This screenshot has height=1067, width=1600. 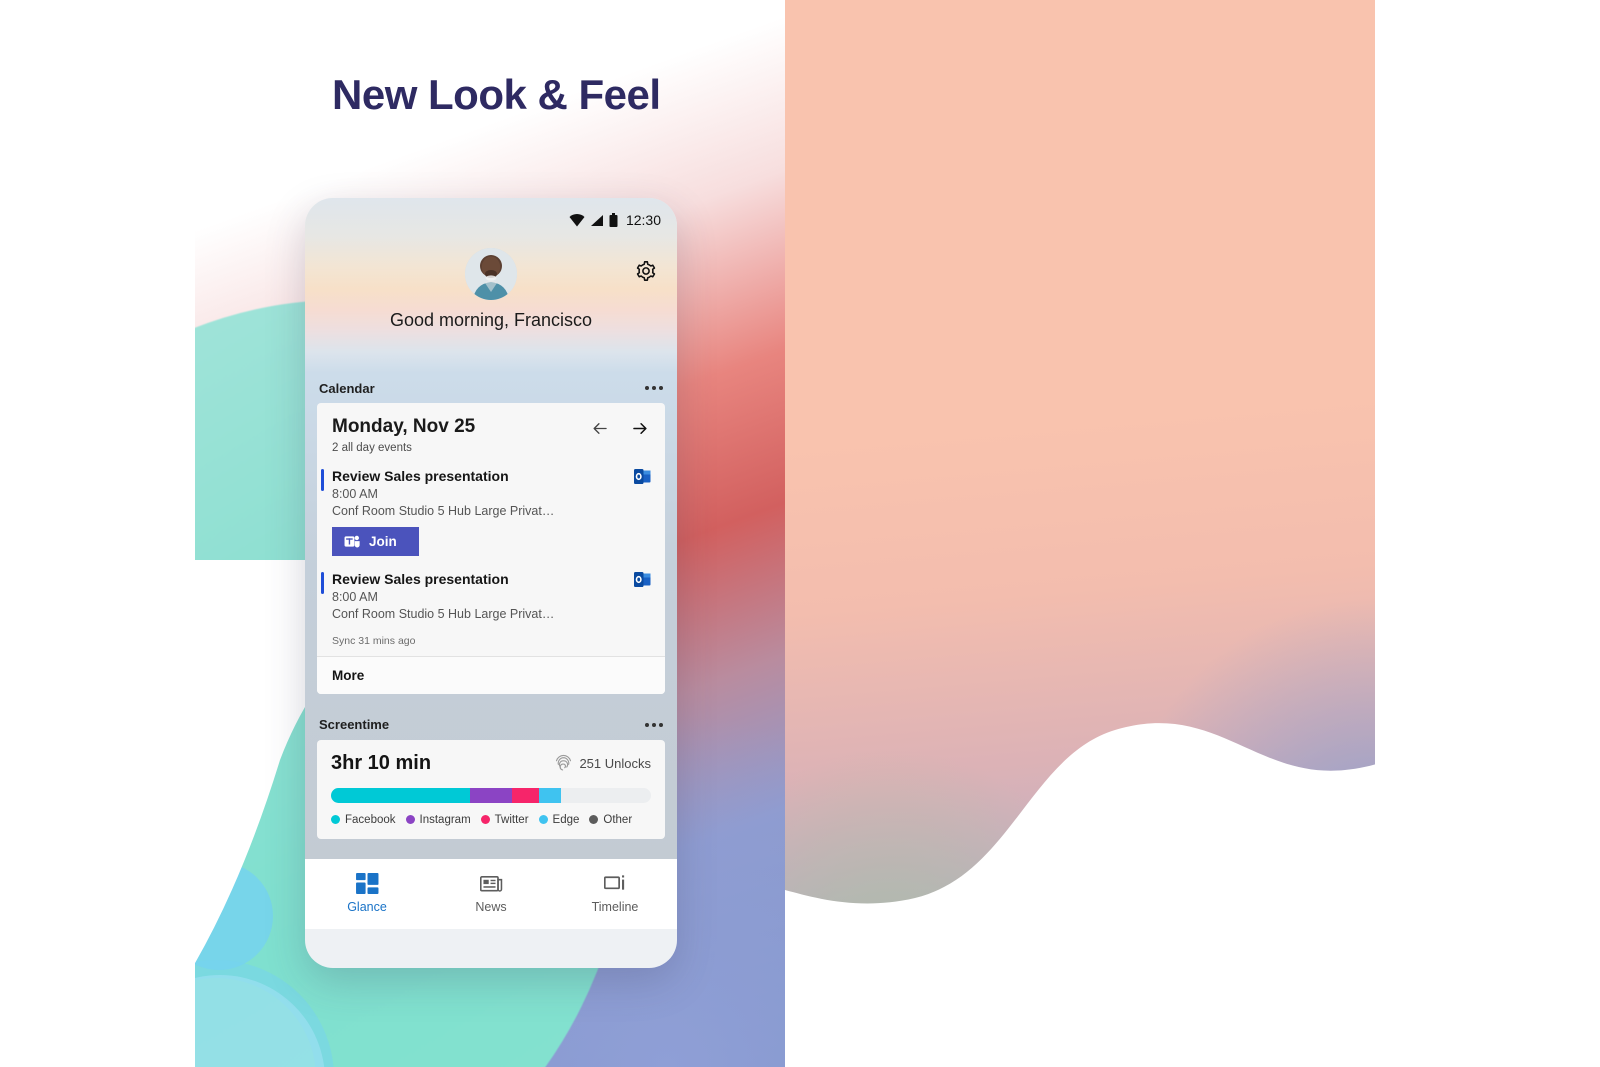 I want to click on news-icon, so click(x=490, y=883).